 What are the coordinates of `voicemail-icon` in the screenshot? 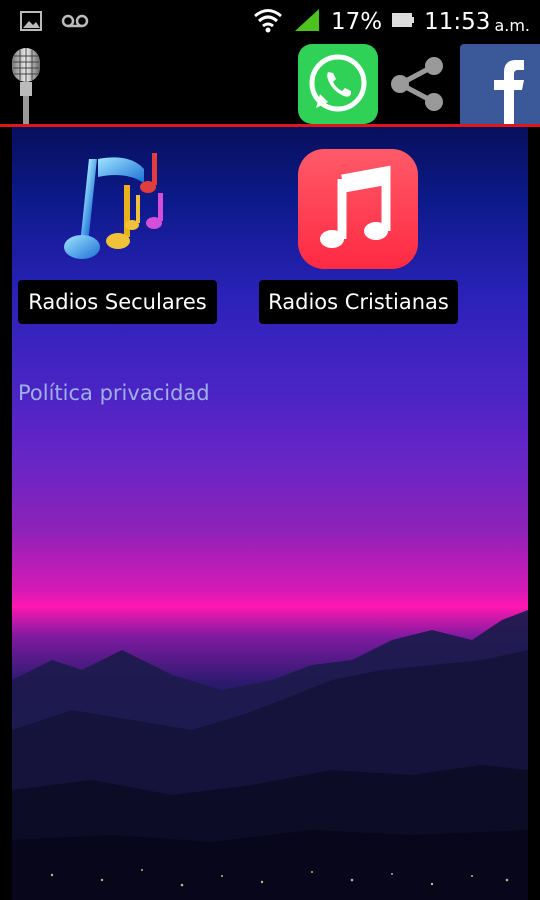 It's located at (75, 23).